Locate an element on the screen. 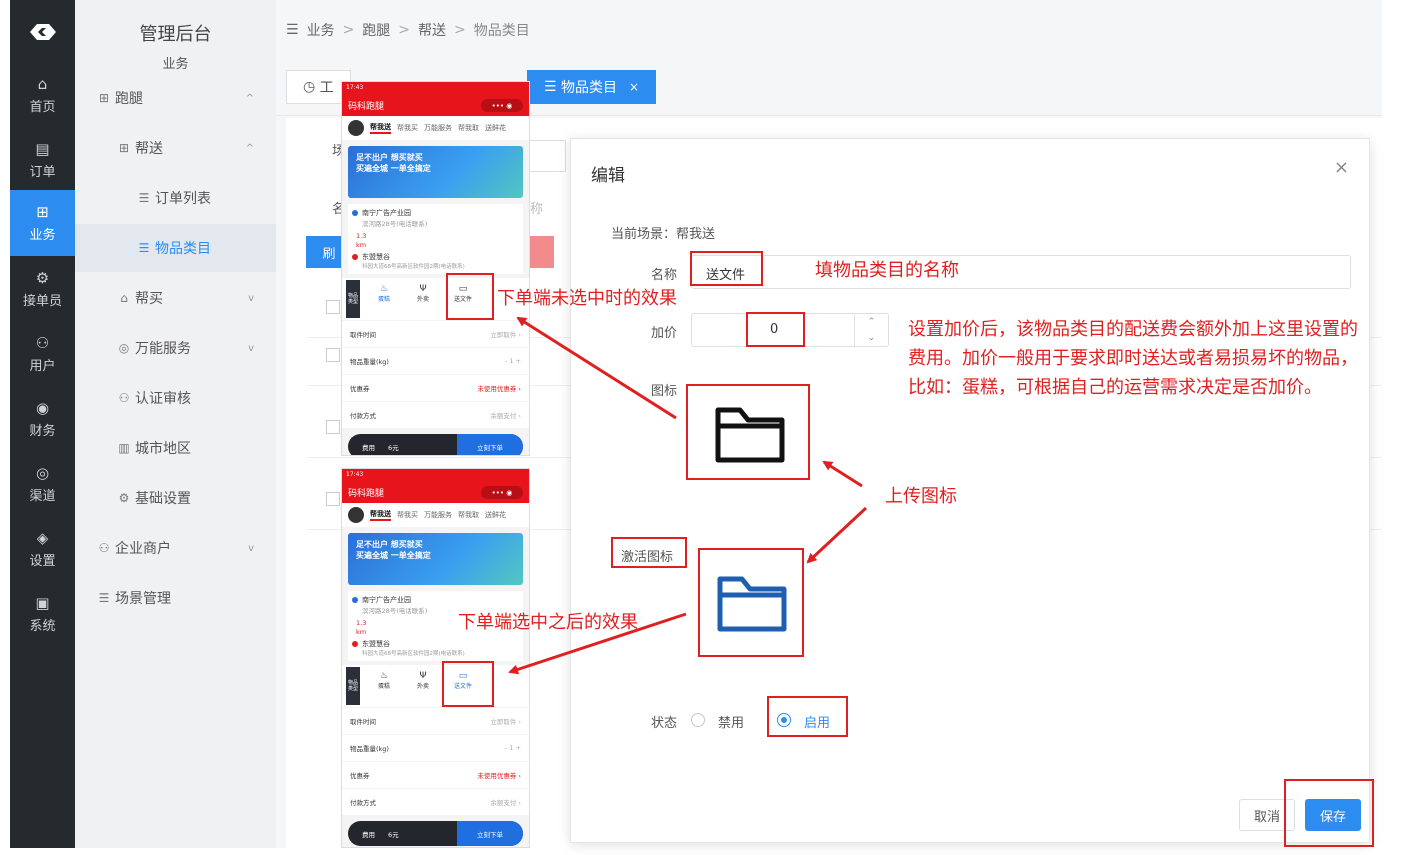  annotation-box-price is located at coordinates (775, 329).